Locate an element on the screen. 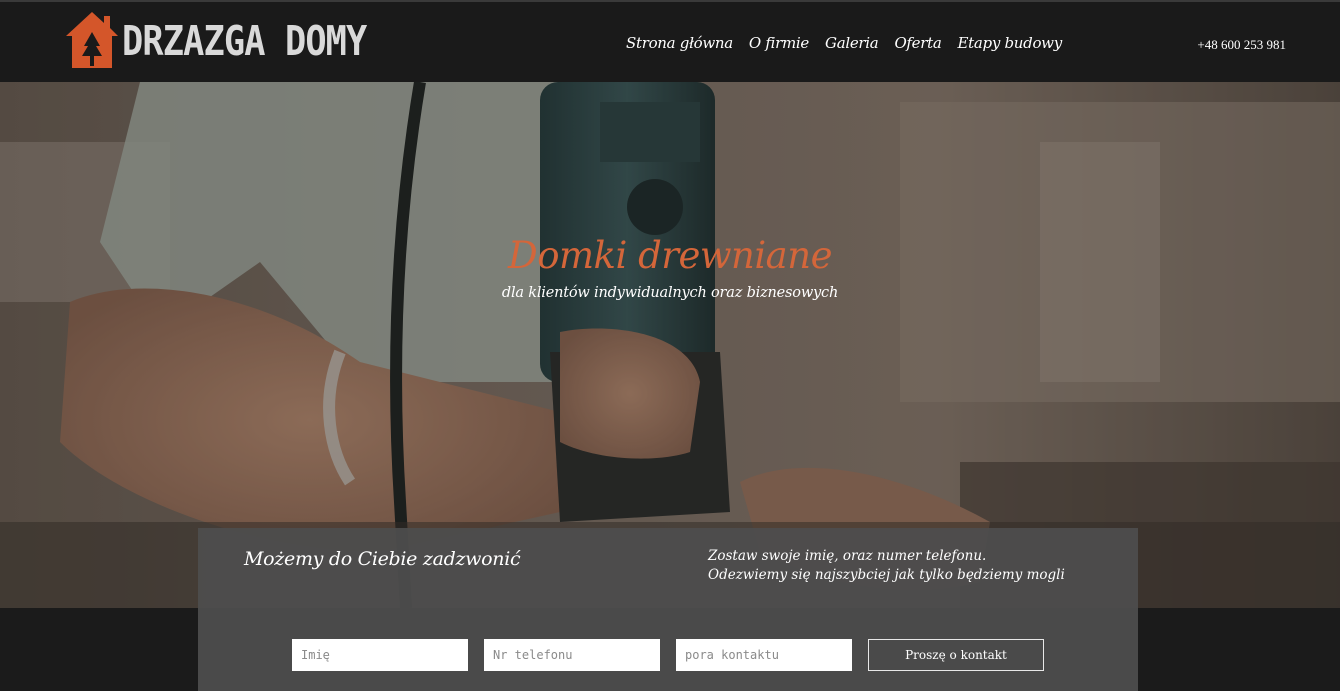 The image size is (1340, 691). phone-number: +48 600 253 981 is located at coordinates (1241, 45).